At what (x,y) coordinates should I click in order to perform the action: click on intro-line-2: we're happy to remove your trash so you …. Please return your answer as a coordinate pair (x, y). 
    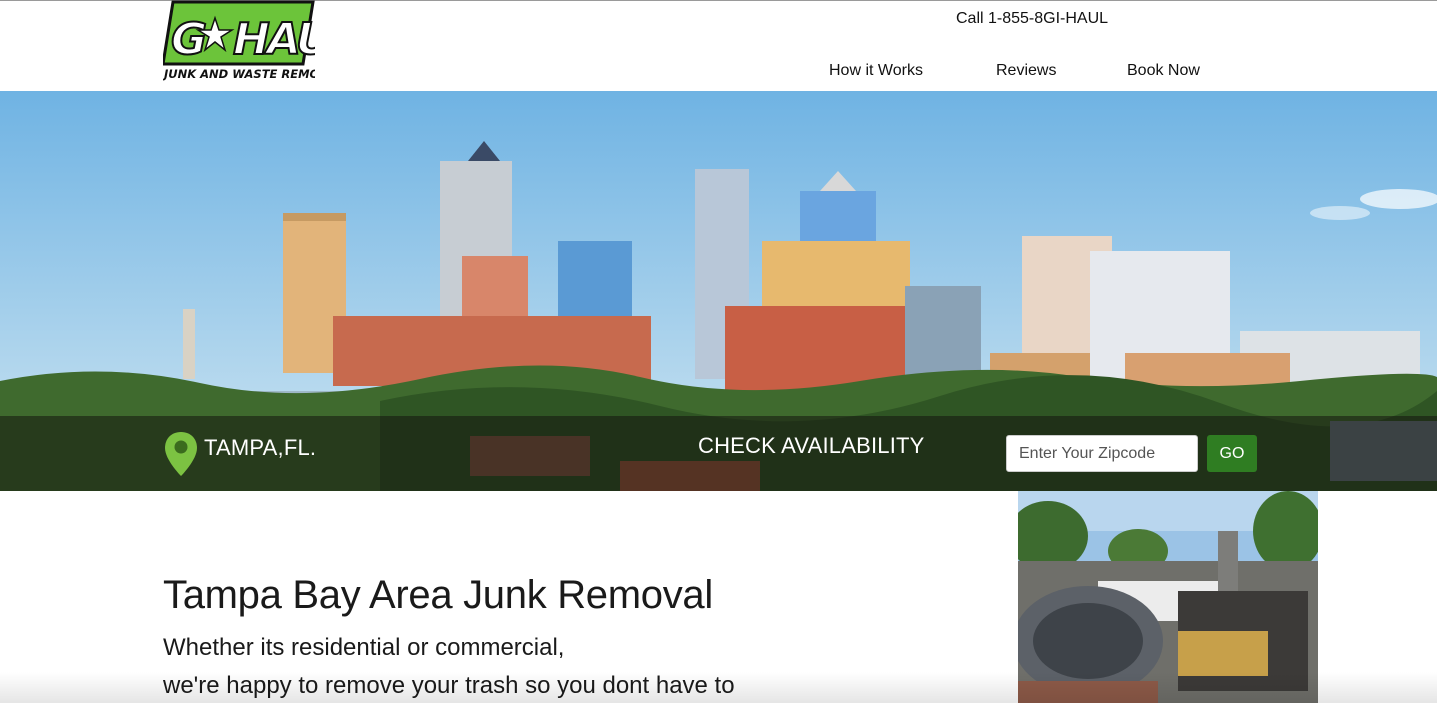
    Looking at the image, I should click on (449, 685).